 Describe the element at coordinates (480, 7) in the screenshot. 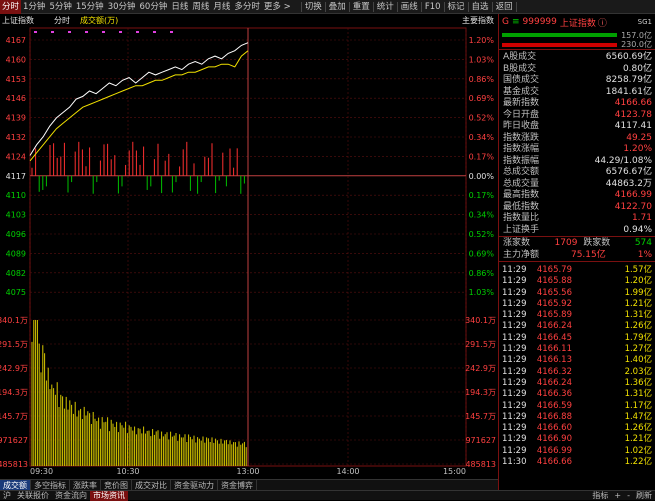

I see `tool-button-7: 自选` at that location.